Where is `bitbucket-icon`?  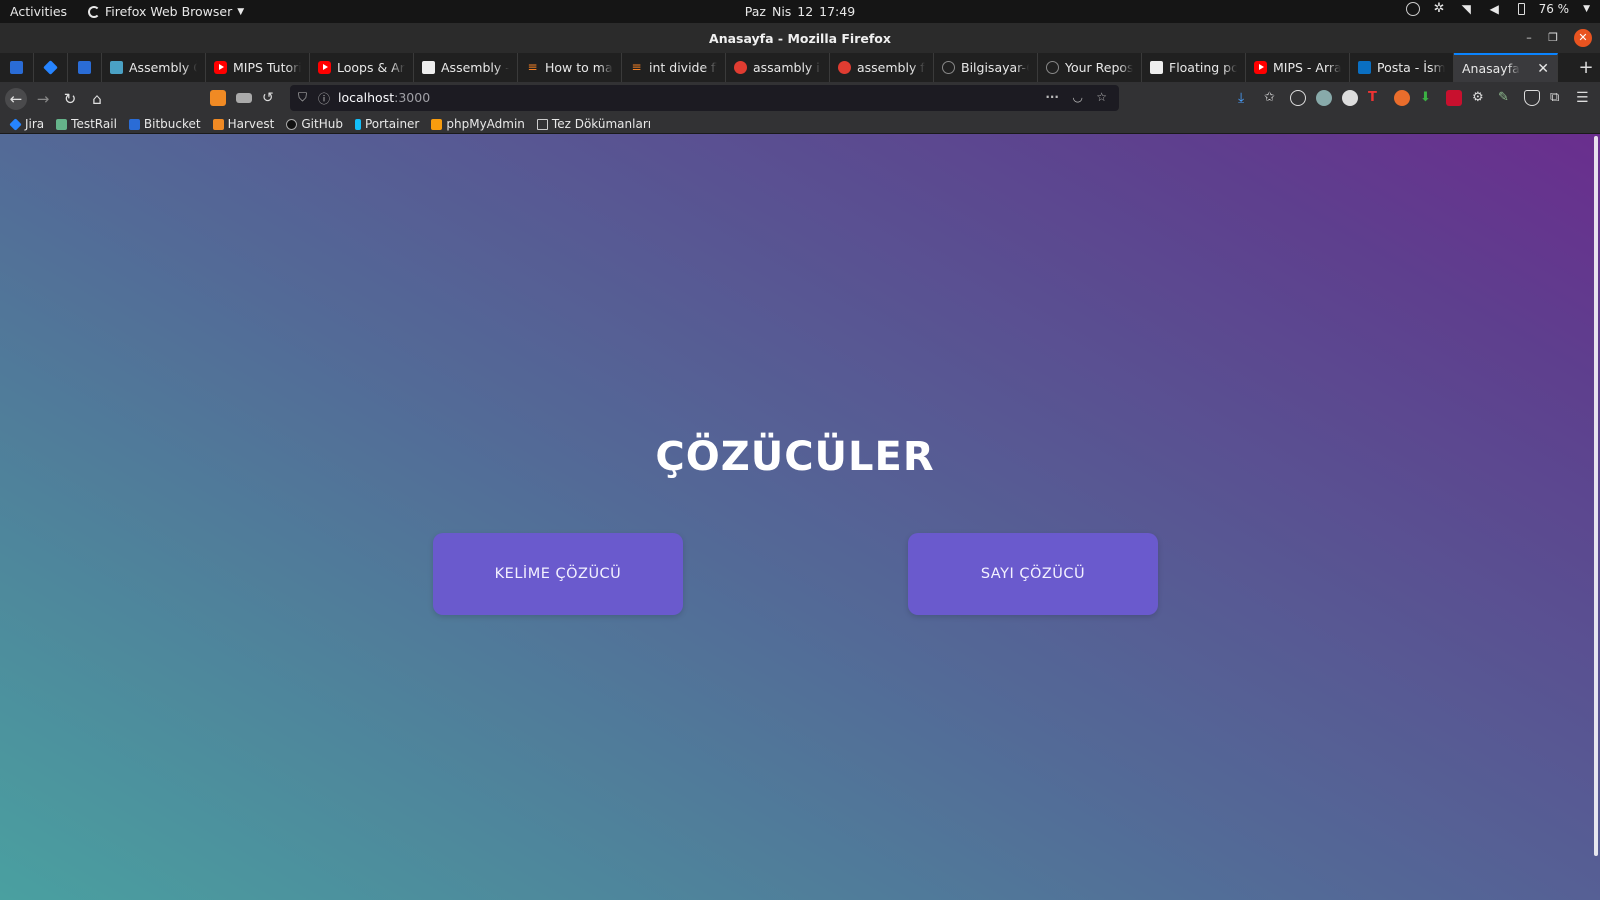
bitbucket-icon is located at coordinates (84, 67).